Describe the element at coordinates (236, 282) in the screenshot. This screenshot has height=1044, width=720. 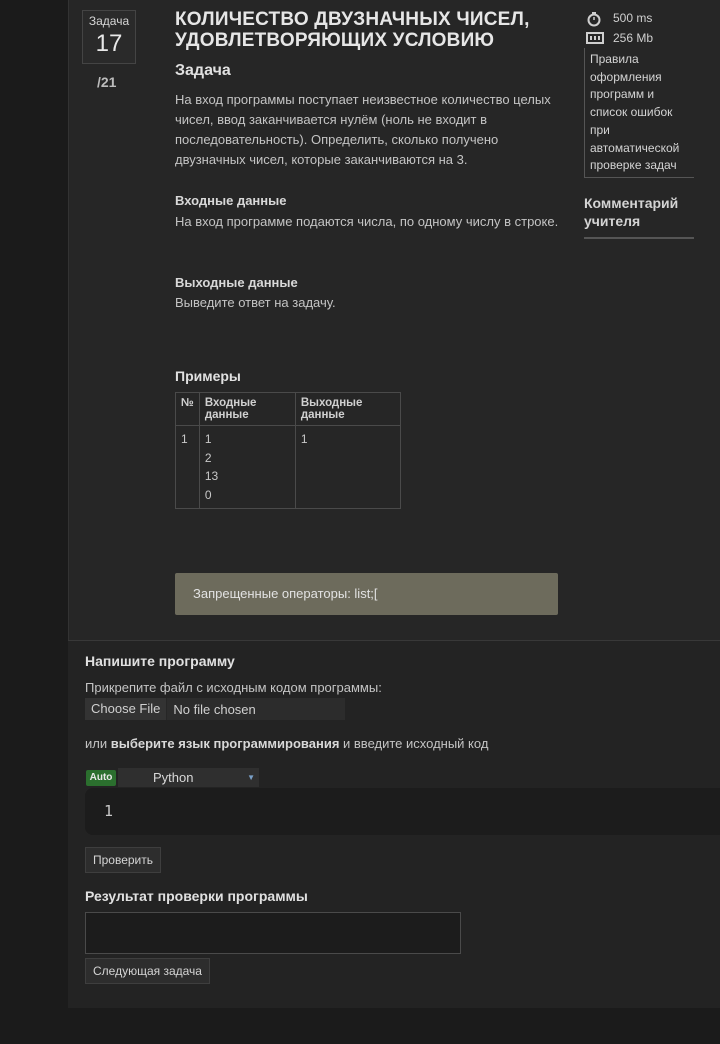
I see `output-heading: Выходные данные` at that location.